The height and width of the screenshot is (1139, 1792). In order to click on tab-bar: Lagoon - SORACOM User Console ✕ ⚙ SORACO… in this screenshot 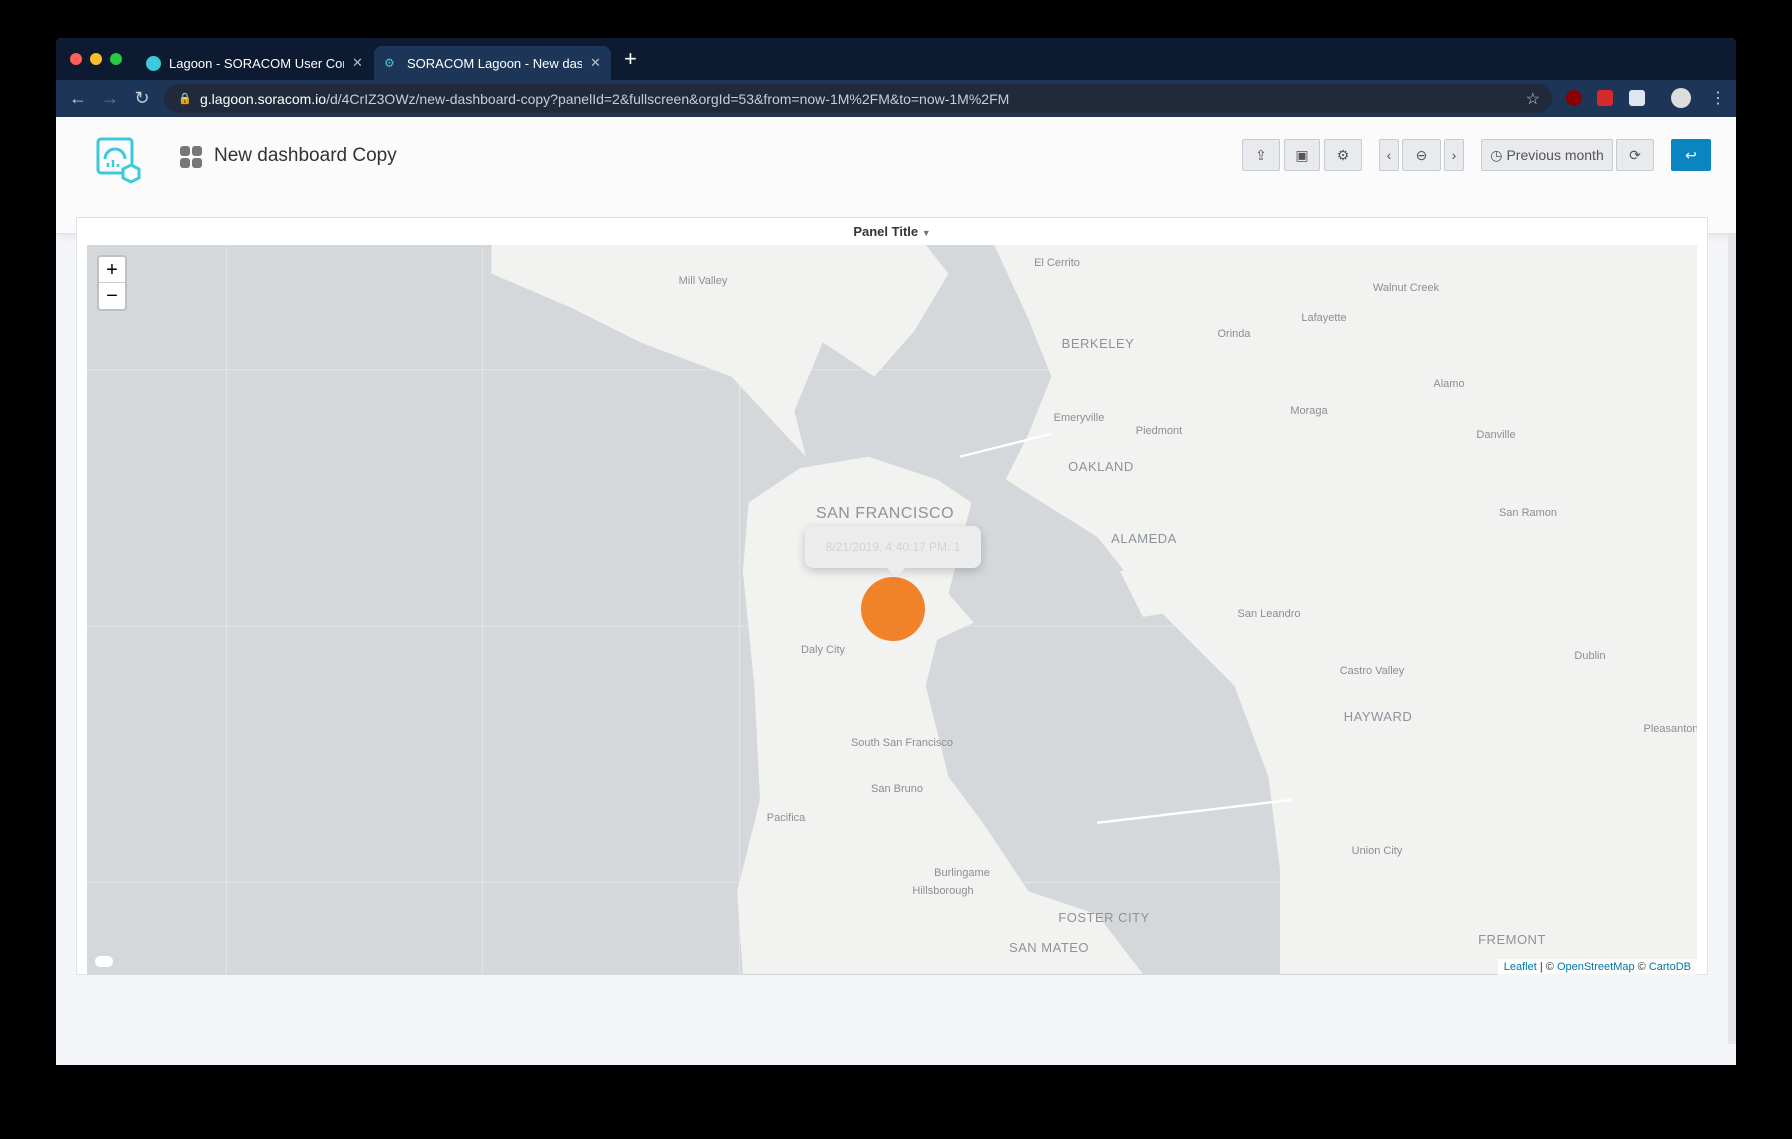, I will do `click(896, 59)`.